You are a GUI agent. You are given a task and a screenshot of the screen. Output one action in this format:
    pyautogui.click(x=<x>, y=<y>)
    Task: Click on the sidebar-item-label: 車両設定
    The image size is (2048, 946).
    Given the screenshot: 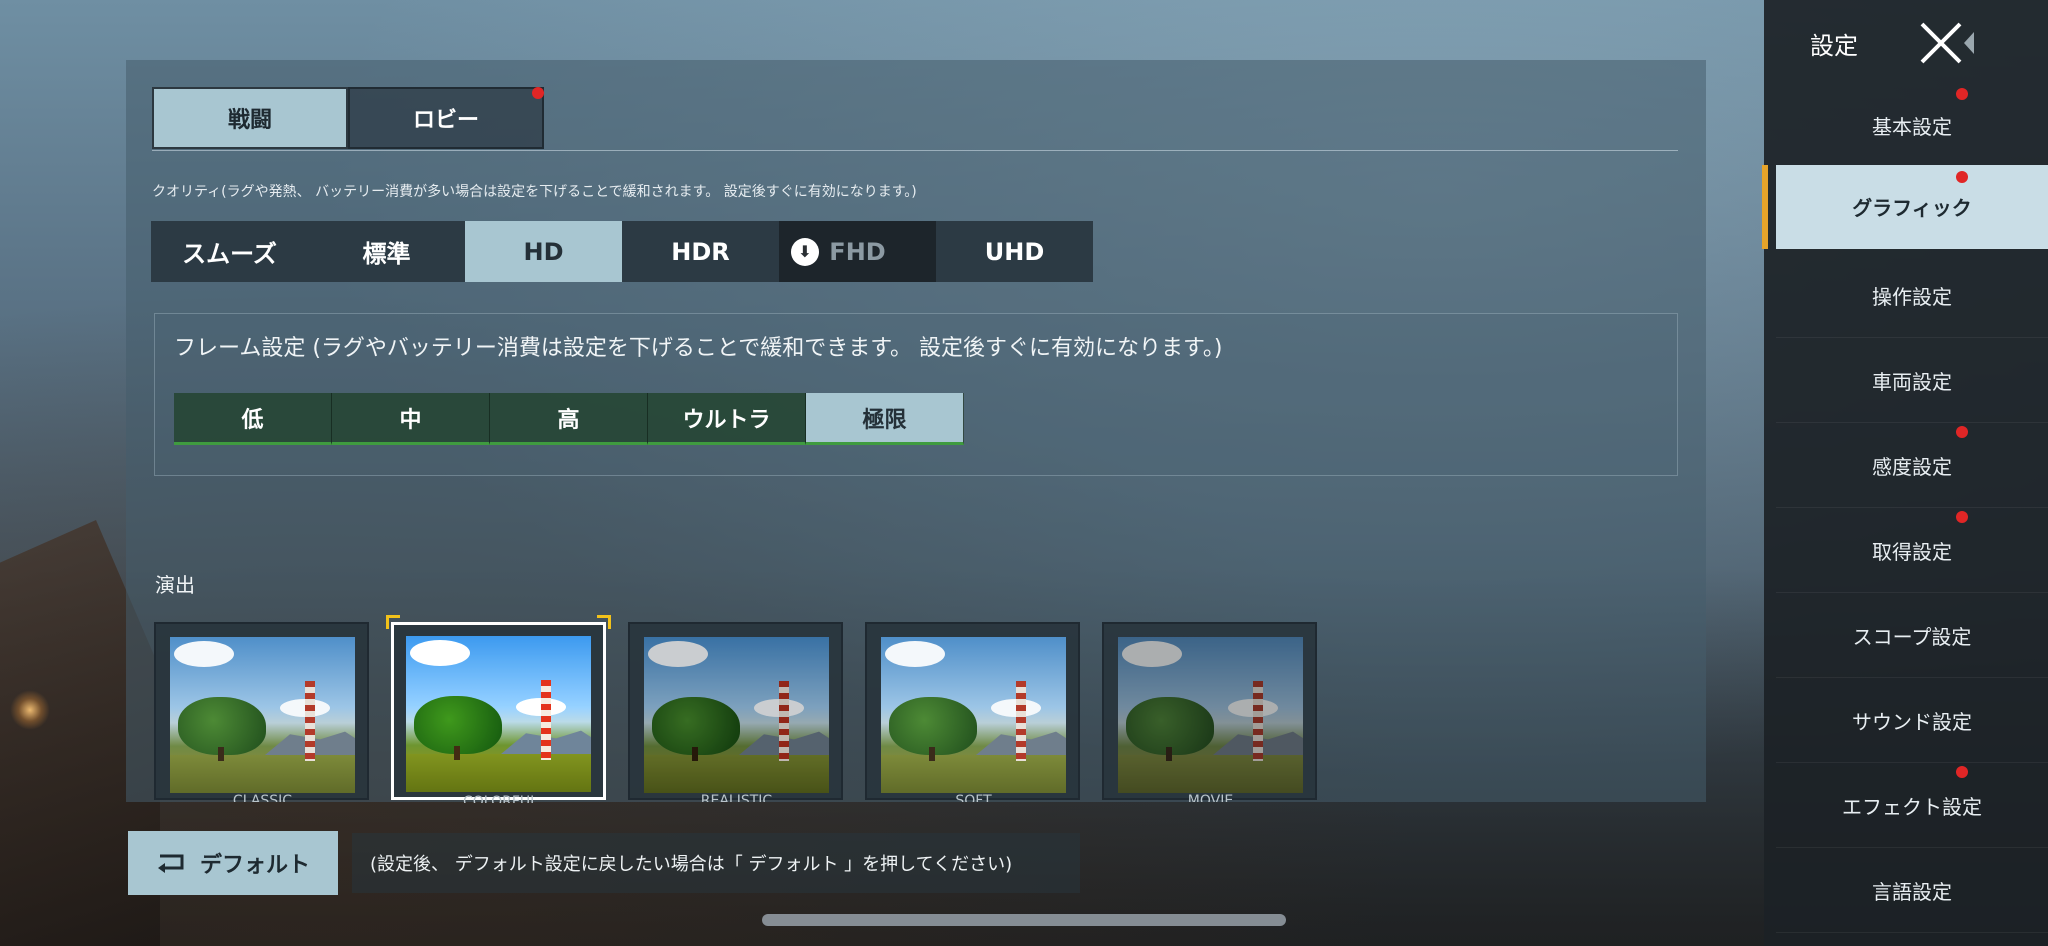 What is the action you would take?
    pyautogui.click(x=1912, y=382)
    